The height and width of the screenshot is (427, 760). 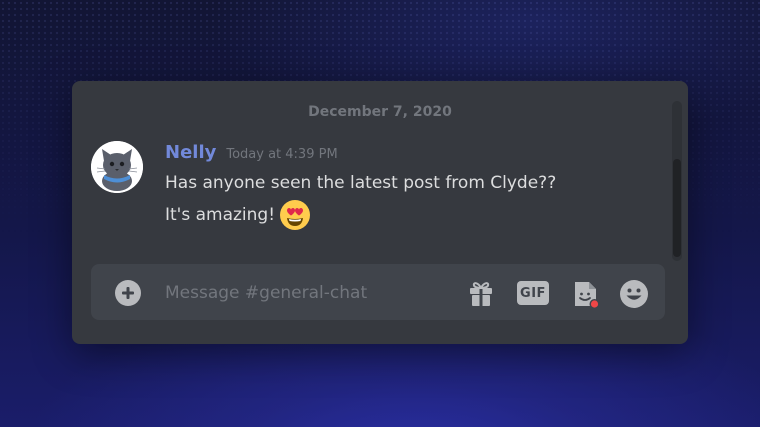 I want to click on heart-eyes-emoji-icon, so click(x=295, y=215).